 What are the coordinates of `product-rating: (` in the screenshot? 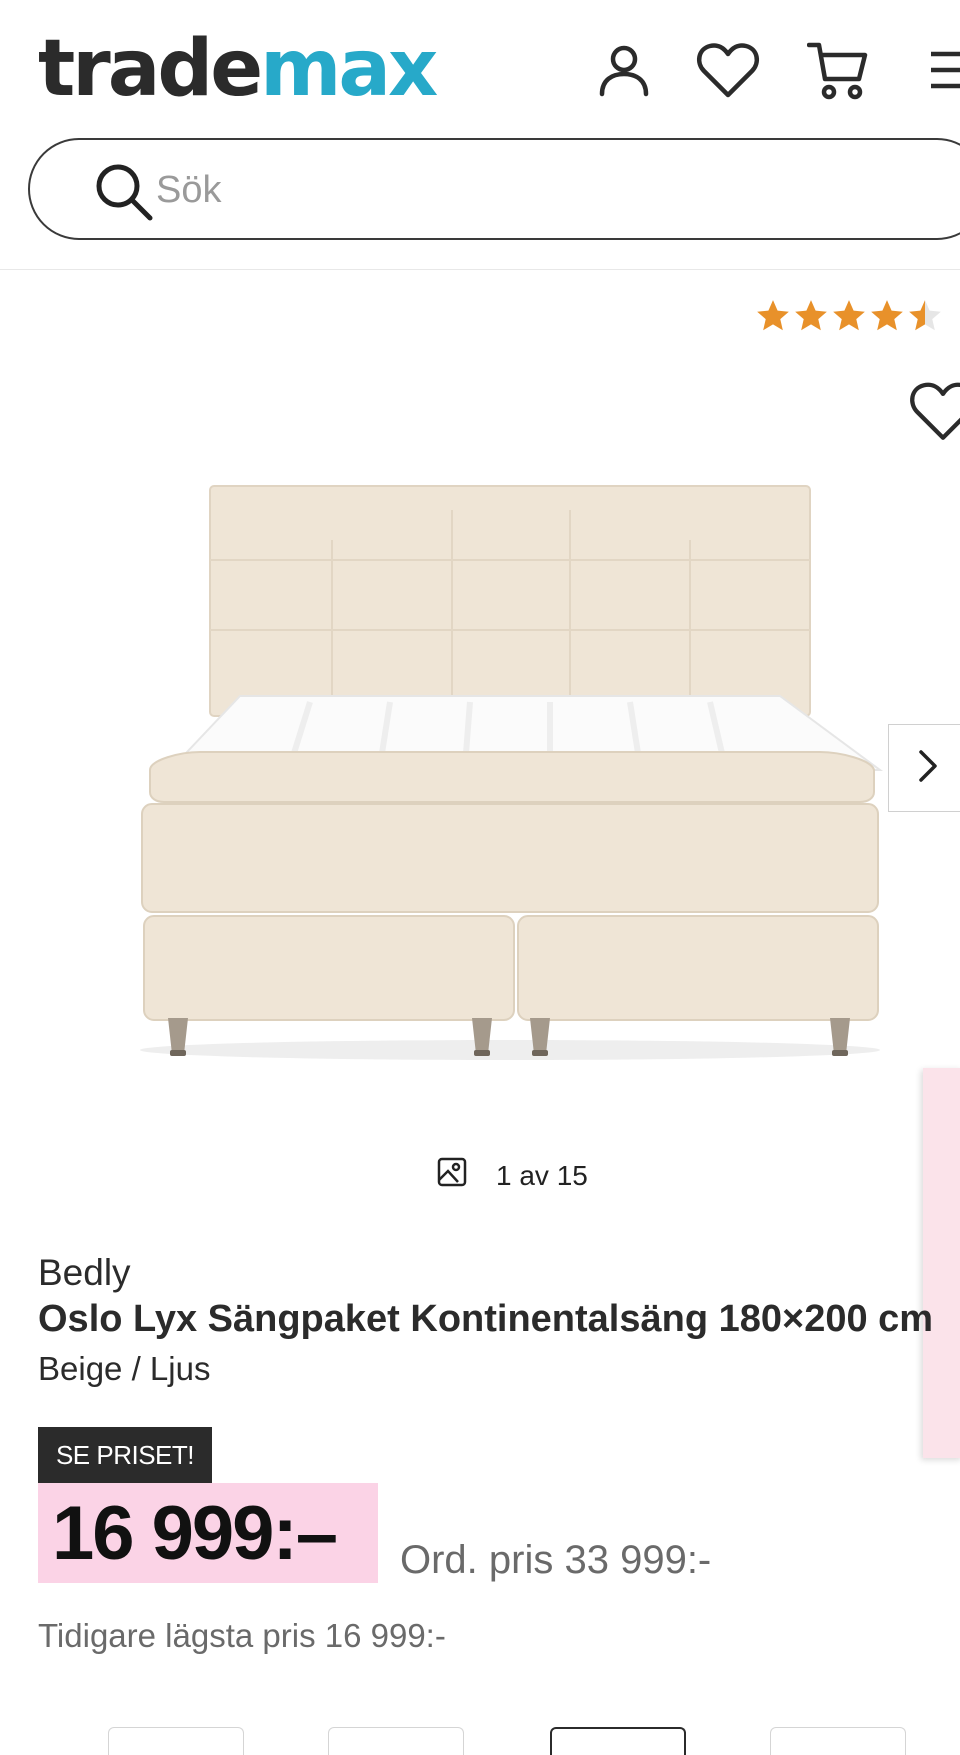 It's located at (857, 315).